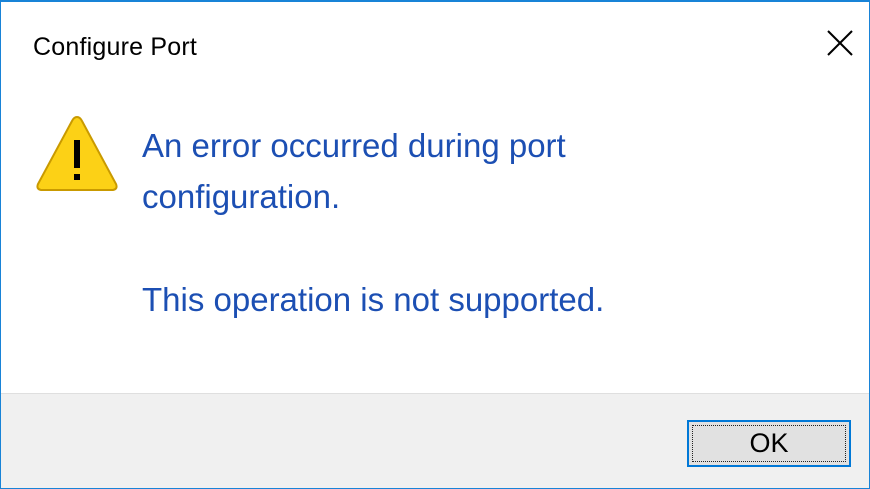 Image resolution: width=870 pixels, height=489 pixels. I want to click on close-button, so click(840, 43).